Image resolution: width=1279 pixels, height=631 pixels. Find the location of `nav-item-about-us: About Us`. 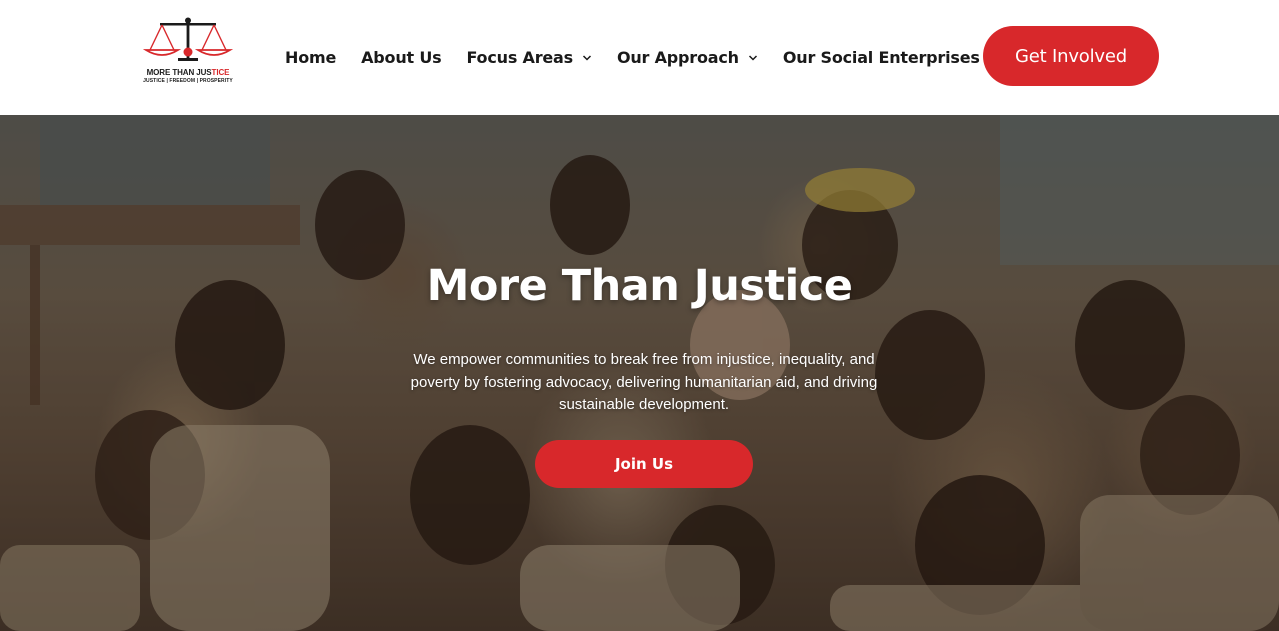

nav-item-about-us: About Us is located at coordinates (401, 57).